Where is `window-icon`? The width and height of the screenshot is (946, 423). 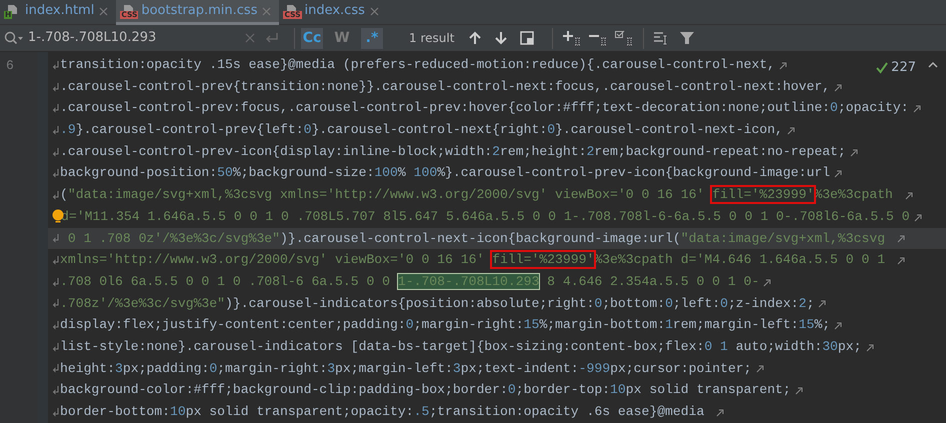 window-icon is located at coordinates (527, 38).